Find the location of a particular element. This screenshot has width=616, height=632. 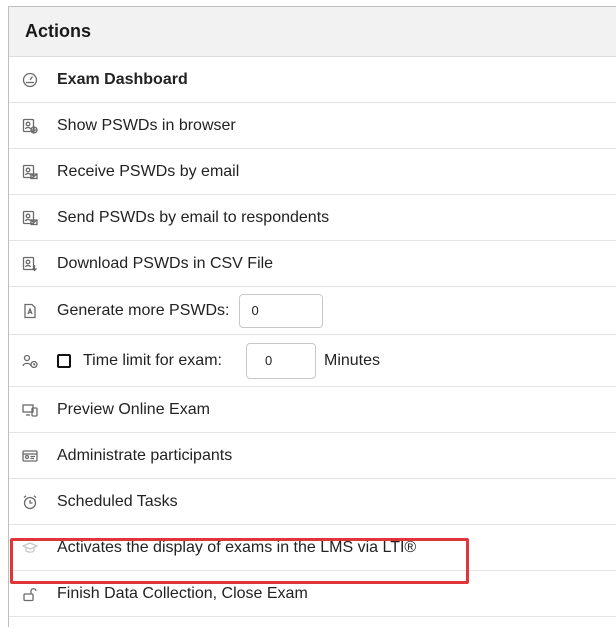

action-time-limit: Time limit for exam: Minutes is located at coordinates (312, 361).